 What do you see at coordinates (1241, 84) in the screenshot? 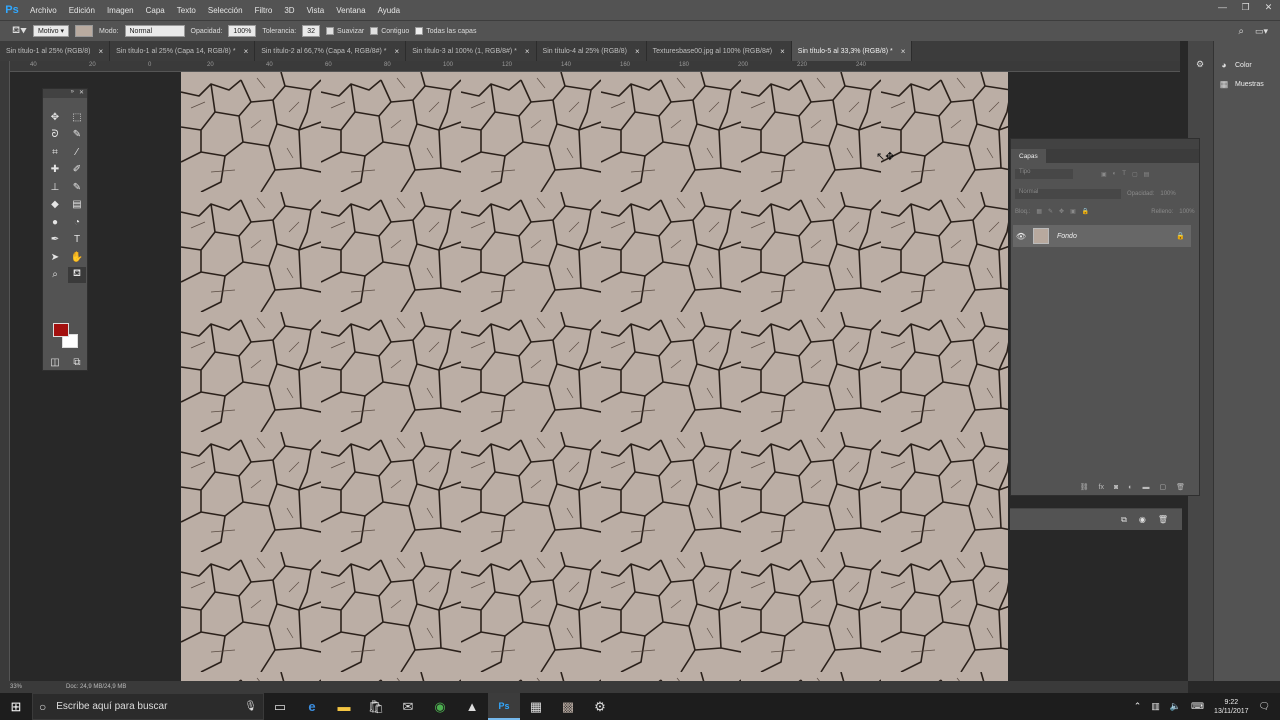
I see `dock-item-muestras: ▦ Muestras` at bounding box center [1241, 84].